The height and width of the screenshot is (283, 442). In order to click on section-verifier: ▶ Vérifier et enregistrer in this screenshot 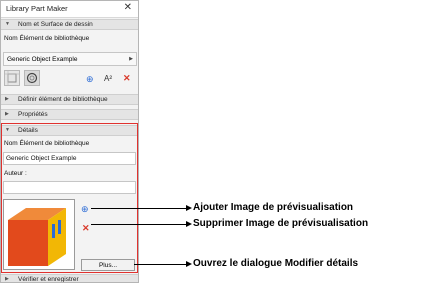, I will do `click(69, 278)`.